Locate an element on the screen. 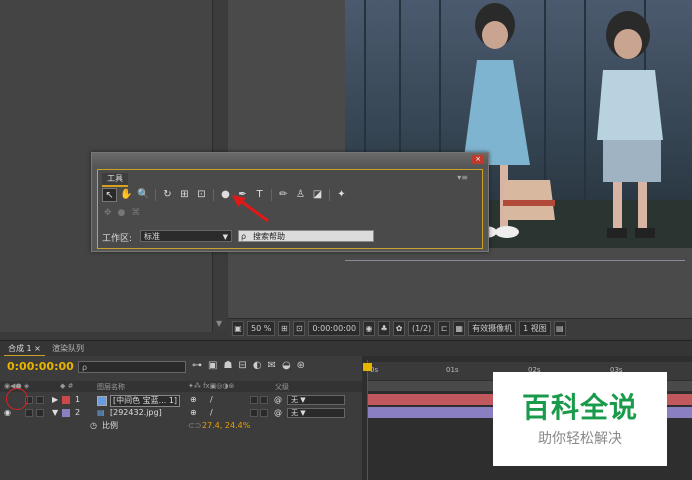 Image resolution: width=692 pixels, height=480 pixels. timeline-timecode: 0:00:00:00 is located at coordinates (40, 366).